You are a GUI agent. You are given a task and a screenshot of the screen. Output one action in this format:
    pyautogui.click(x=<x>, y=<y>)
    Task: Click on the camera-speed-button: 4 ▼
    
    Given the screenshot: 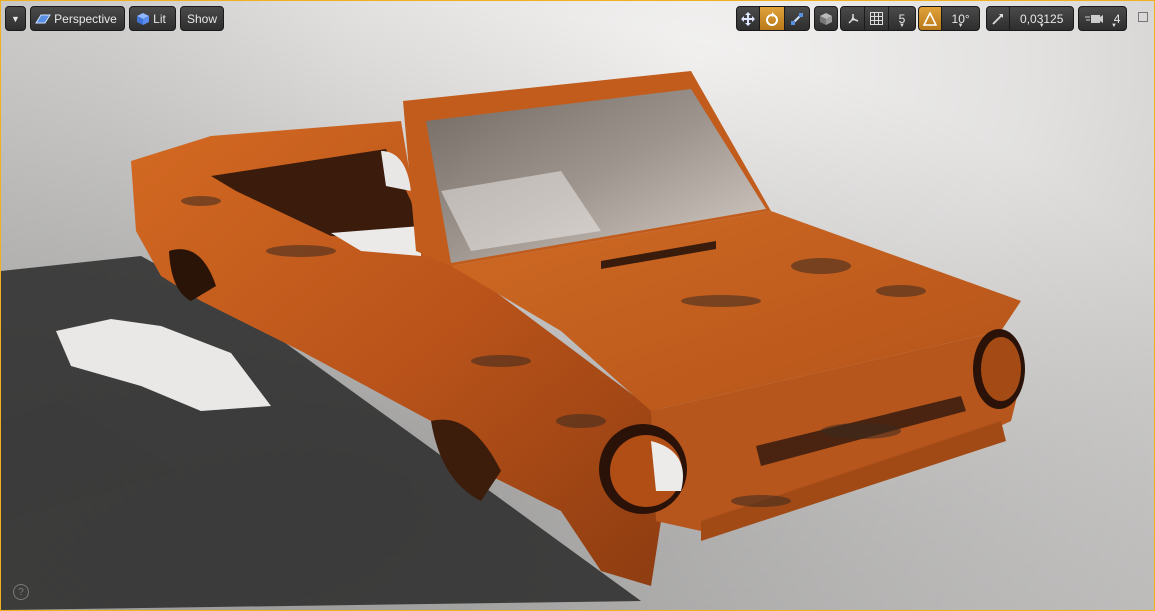 What is the action you would take?
    pyautogui.click(x=1102, y=18)
    